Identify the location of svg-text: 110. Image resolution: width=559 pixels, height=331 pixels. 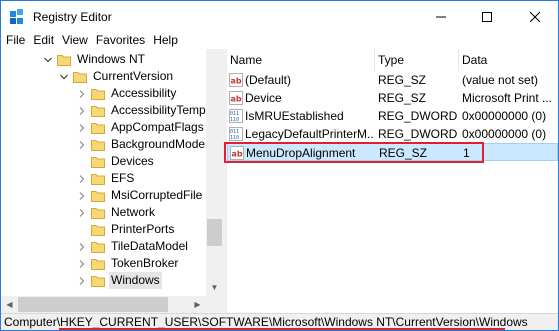
(234, 120).